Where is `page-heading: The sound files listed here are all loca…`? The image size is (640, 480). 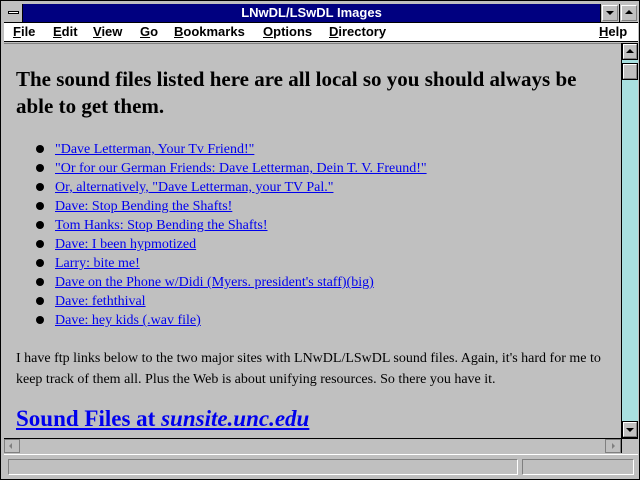 page-heading: The sound files listed here are all loca… is located at coordinates (296, 92).